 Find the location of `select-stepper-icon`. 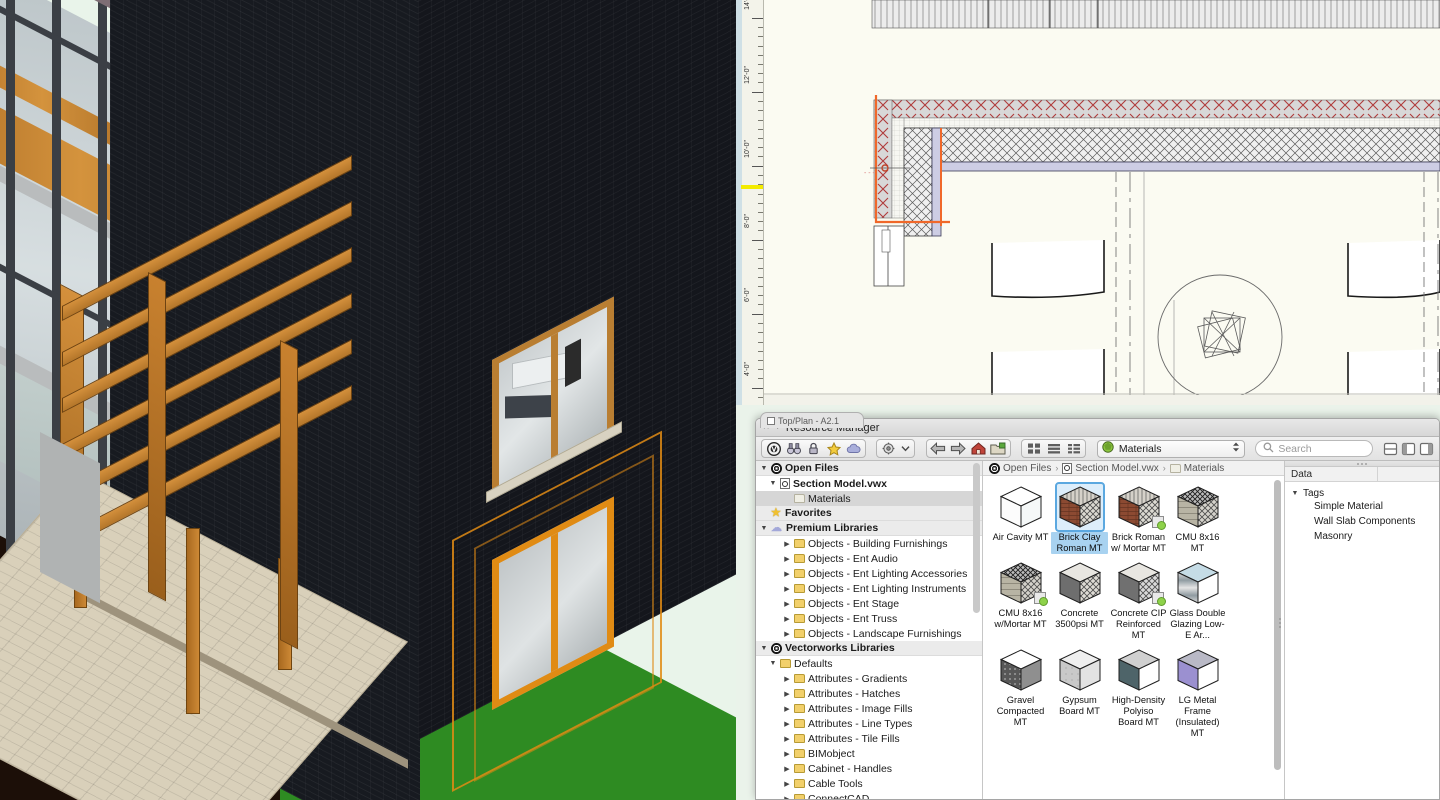

select-stepper-icon is located at coordinates (1236, 448).